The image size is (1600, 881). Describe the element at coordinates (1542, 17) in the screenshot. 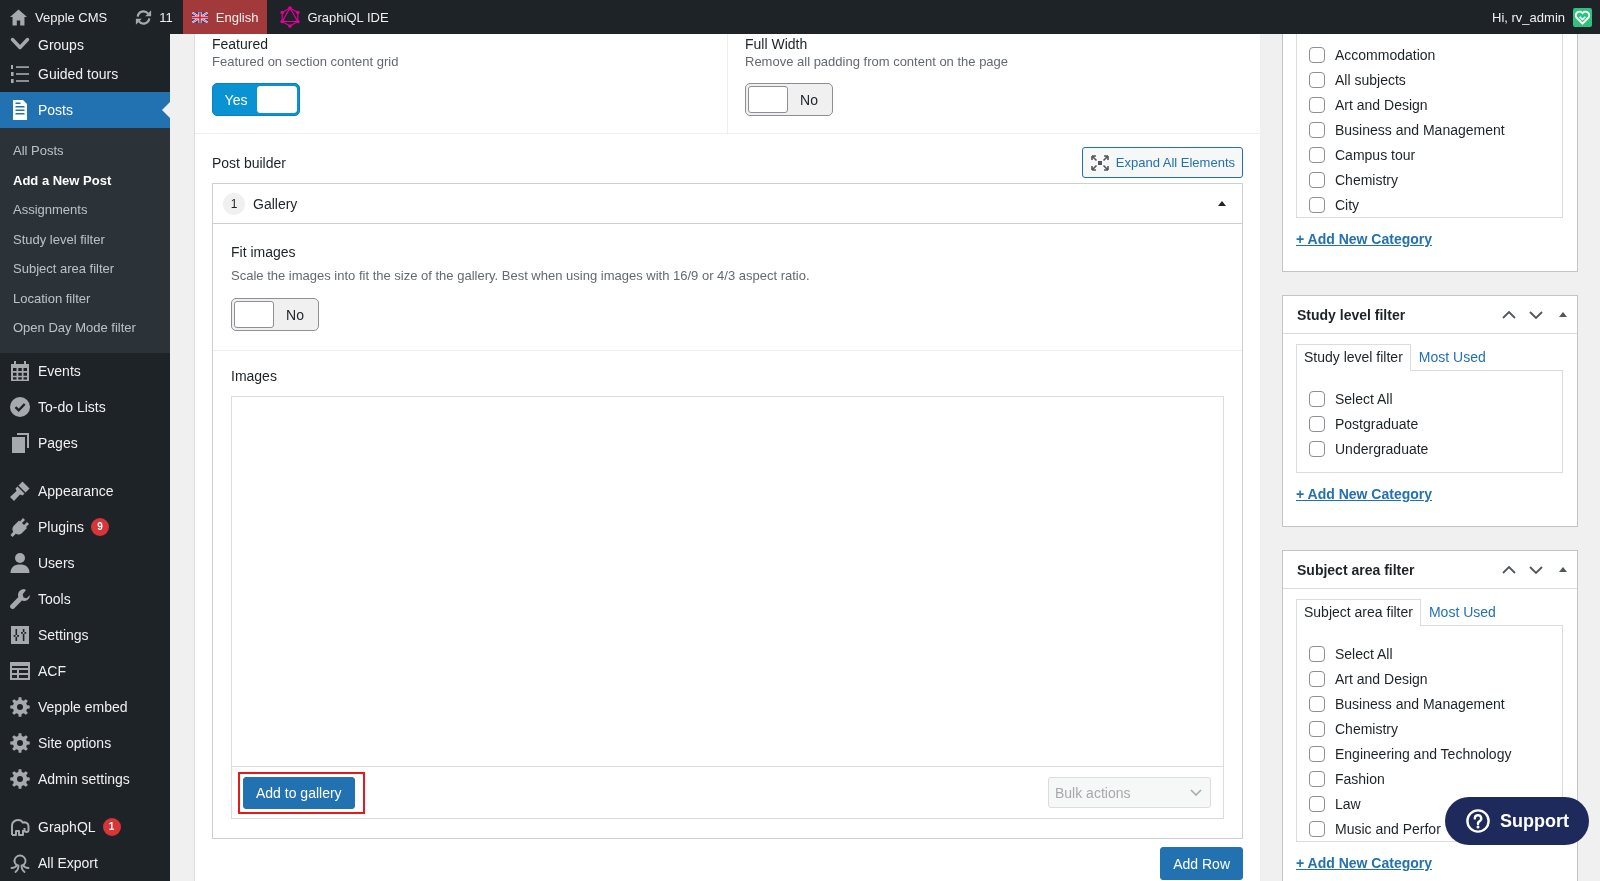

I see `account-link: Hi, rv_admin` at that location.